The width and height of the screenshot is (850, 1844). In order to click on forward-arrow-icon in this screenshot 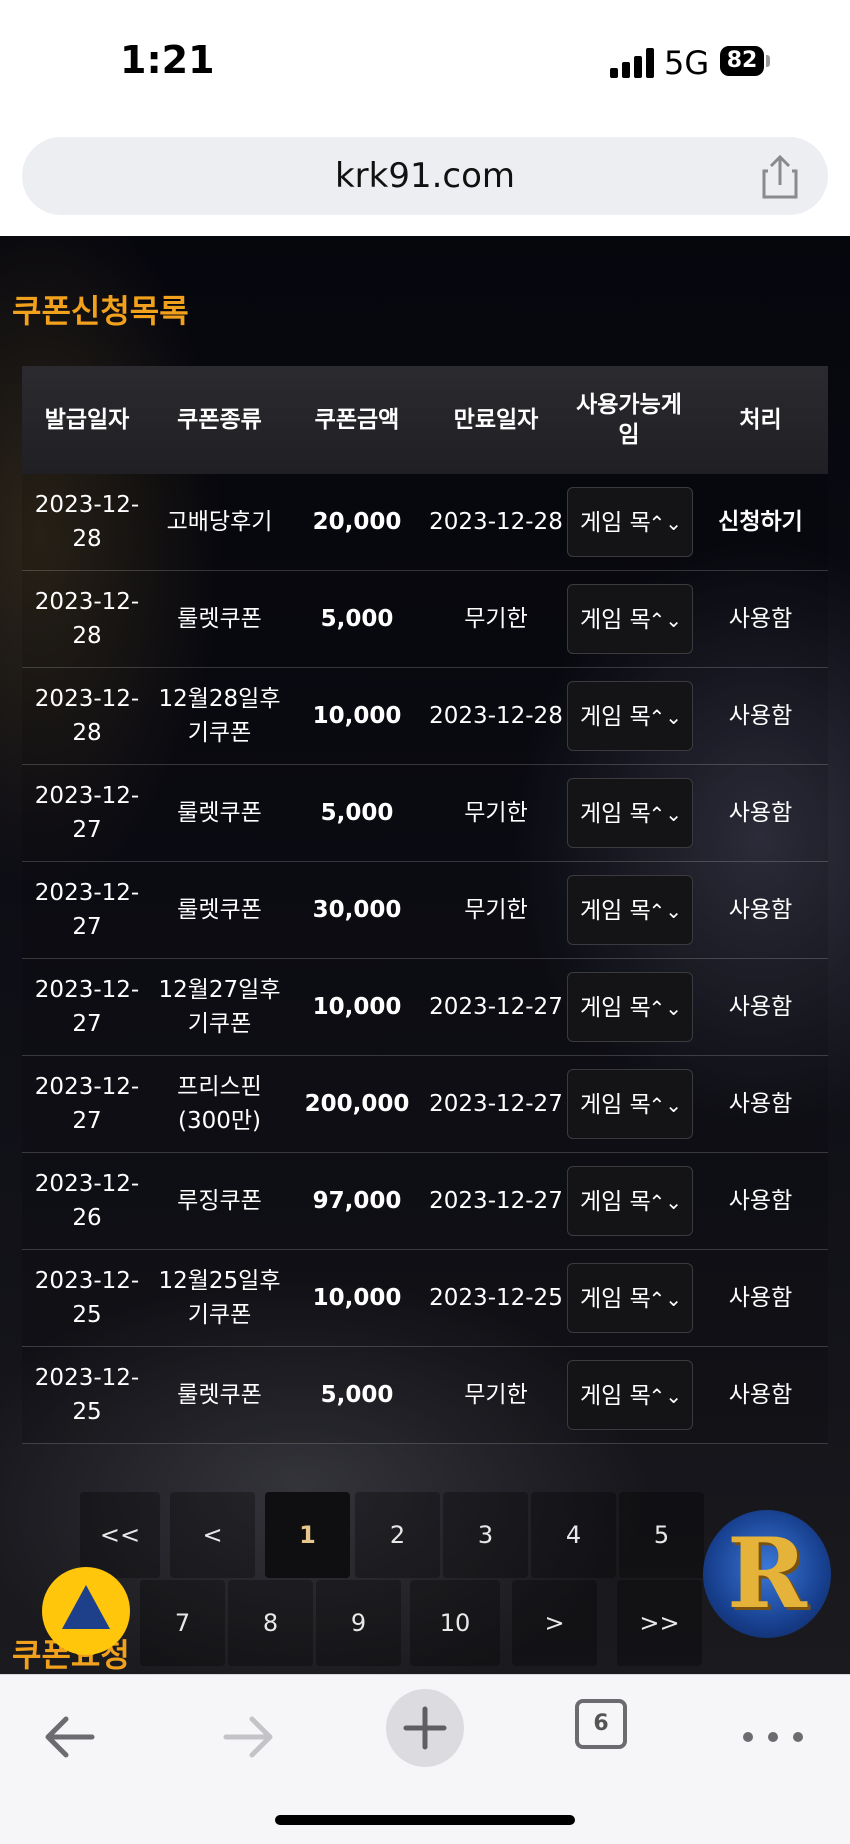, I will do `click(248, 1737)`.